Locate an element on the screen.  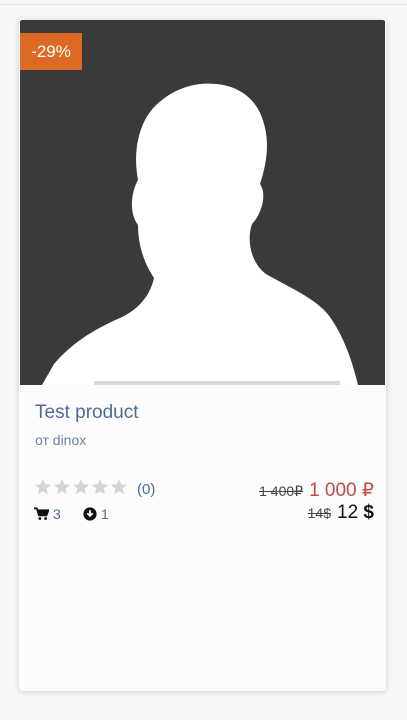
new-price-usd: 12 $ is located at coordinates (355, 513).